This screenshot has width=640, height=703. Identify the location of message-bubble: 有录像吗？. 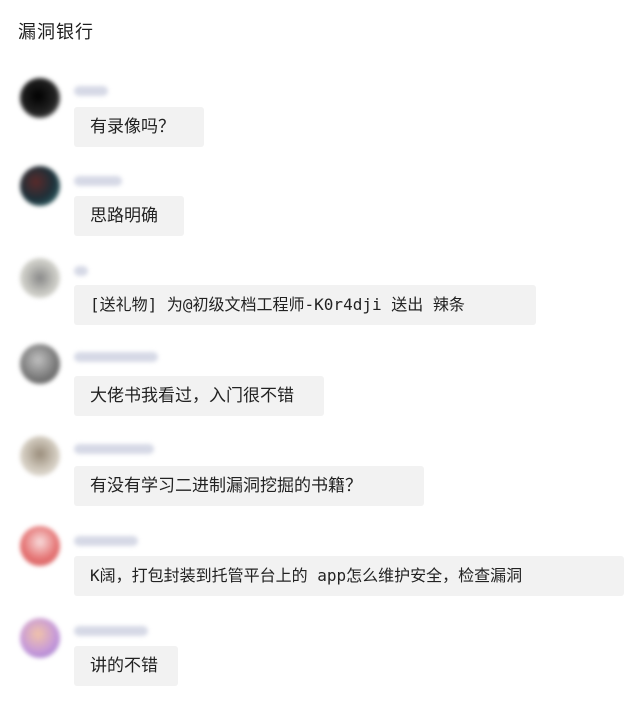
(139, 127).